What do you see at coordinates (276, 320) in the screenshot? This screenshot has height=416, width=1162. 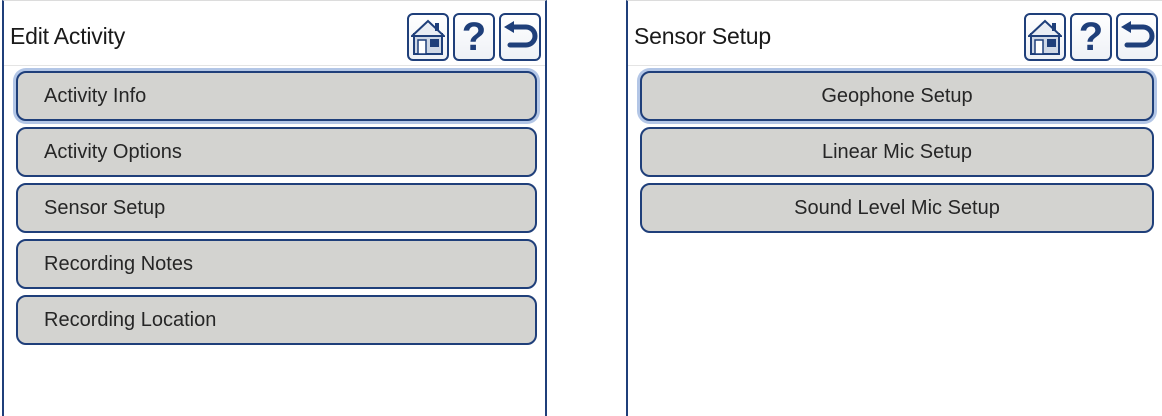 I see `recording-location-button: Recording Location` at bounding box center [276, 320].